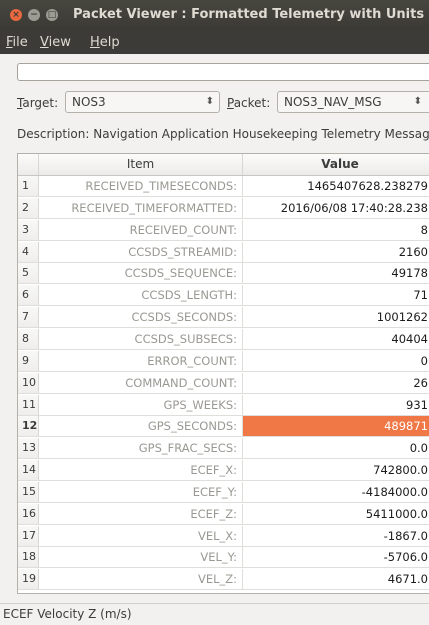 This screenshot has width=429, height=625. What do you see at coordinates (52, 15) in the screenshot?
I see `maximize-icon: □` at bounding box center [52, 15].